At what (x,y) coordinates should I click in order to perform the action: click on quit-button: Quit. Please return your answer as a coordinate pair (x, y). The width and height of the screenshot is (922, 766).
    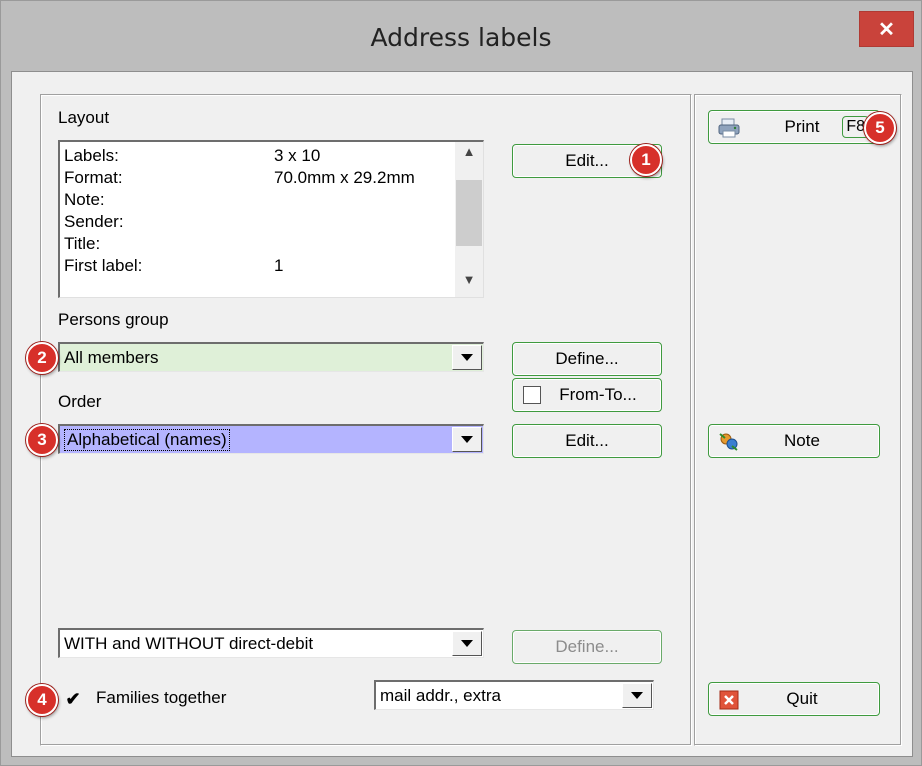
    Looking at the image, I should click on (794, 699).